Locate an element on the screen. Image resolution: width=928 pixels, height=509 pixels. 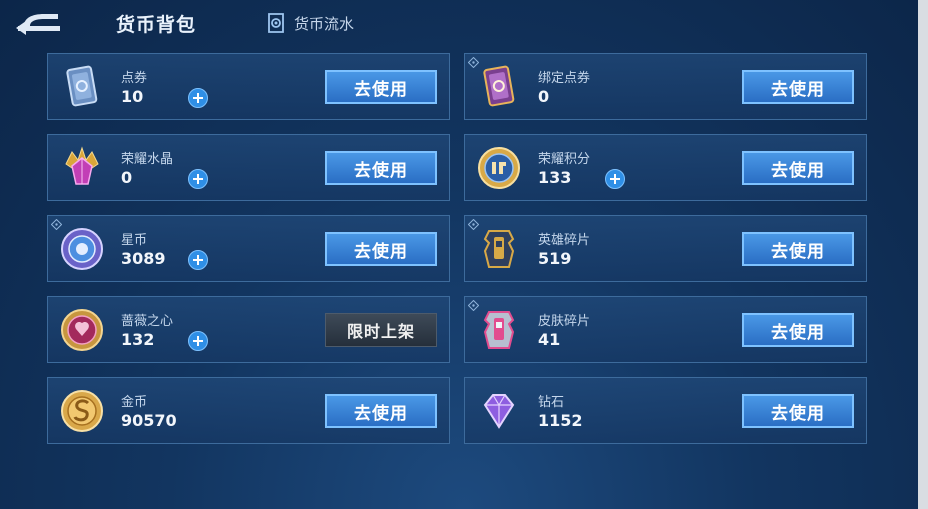
hero-fragment-icon is located at coordinates (499, 249).